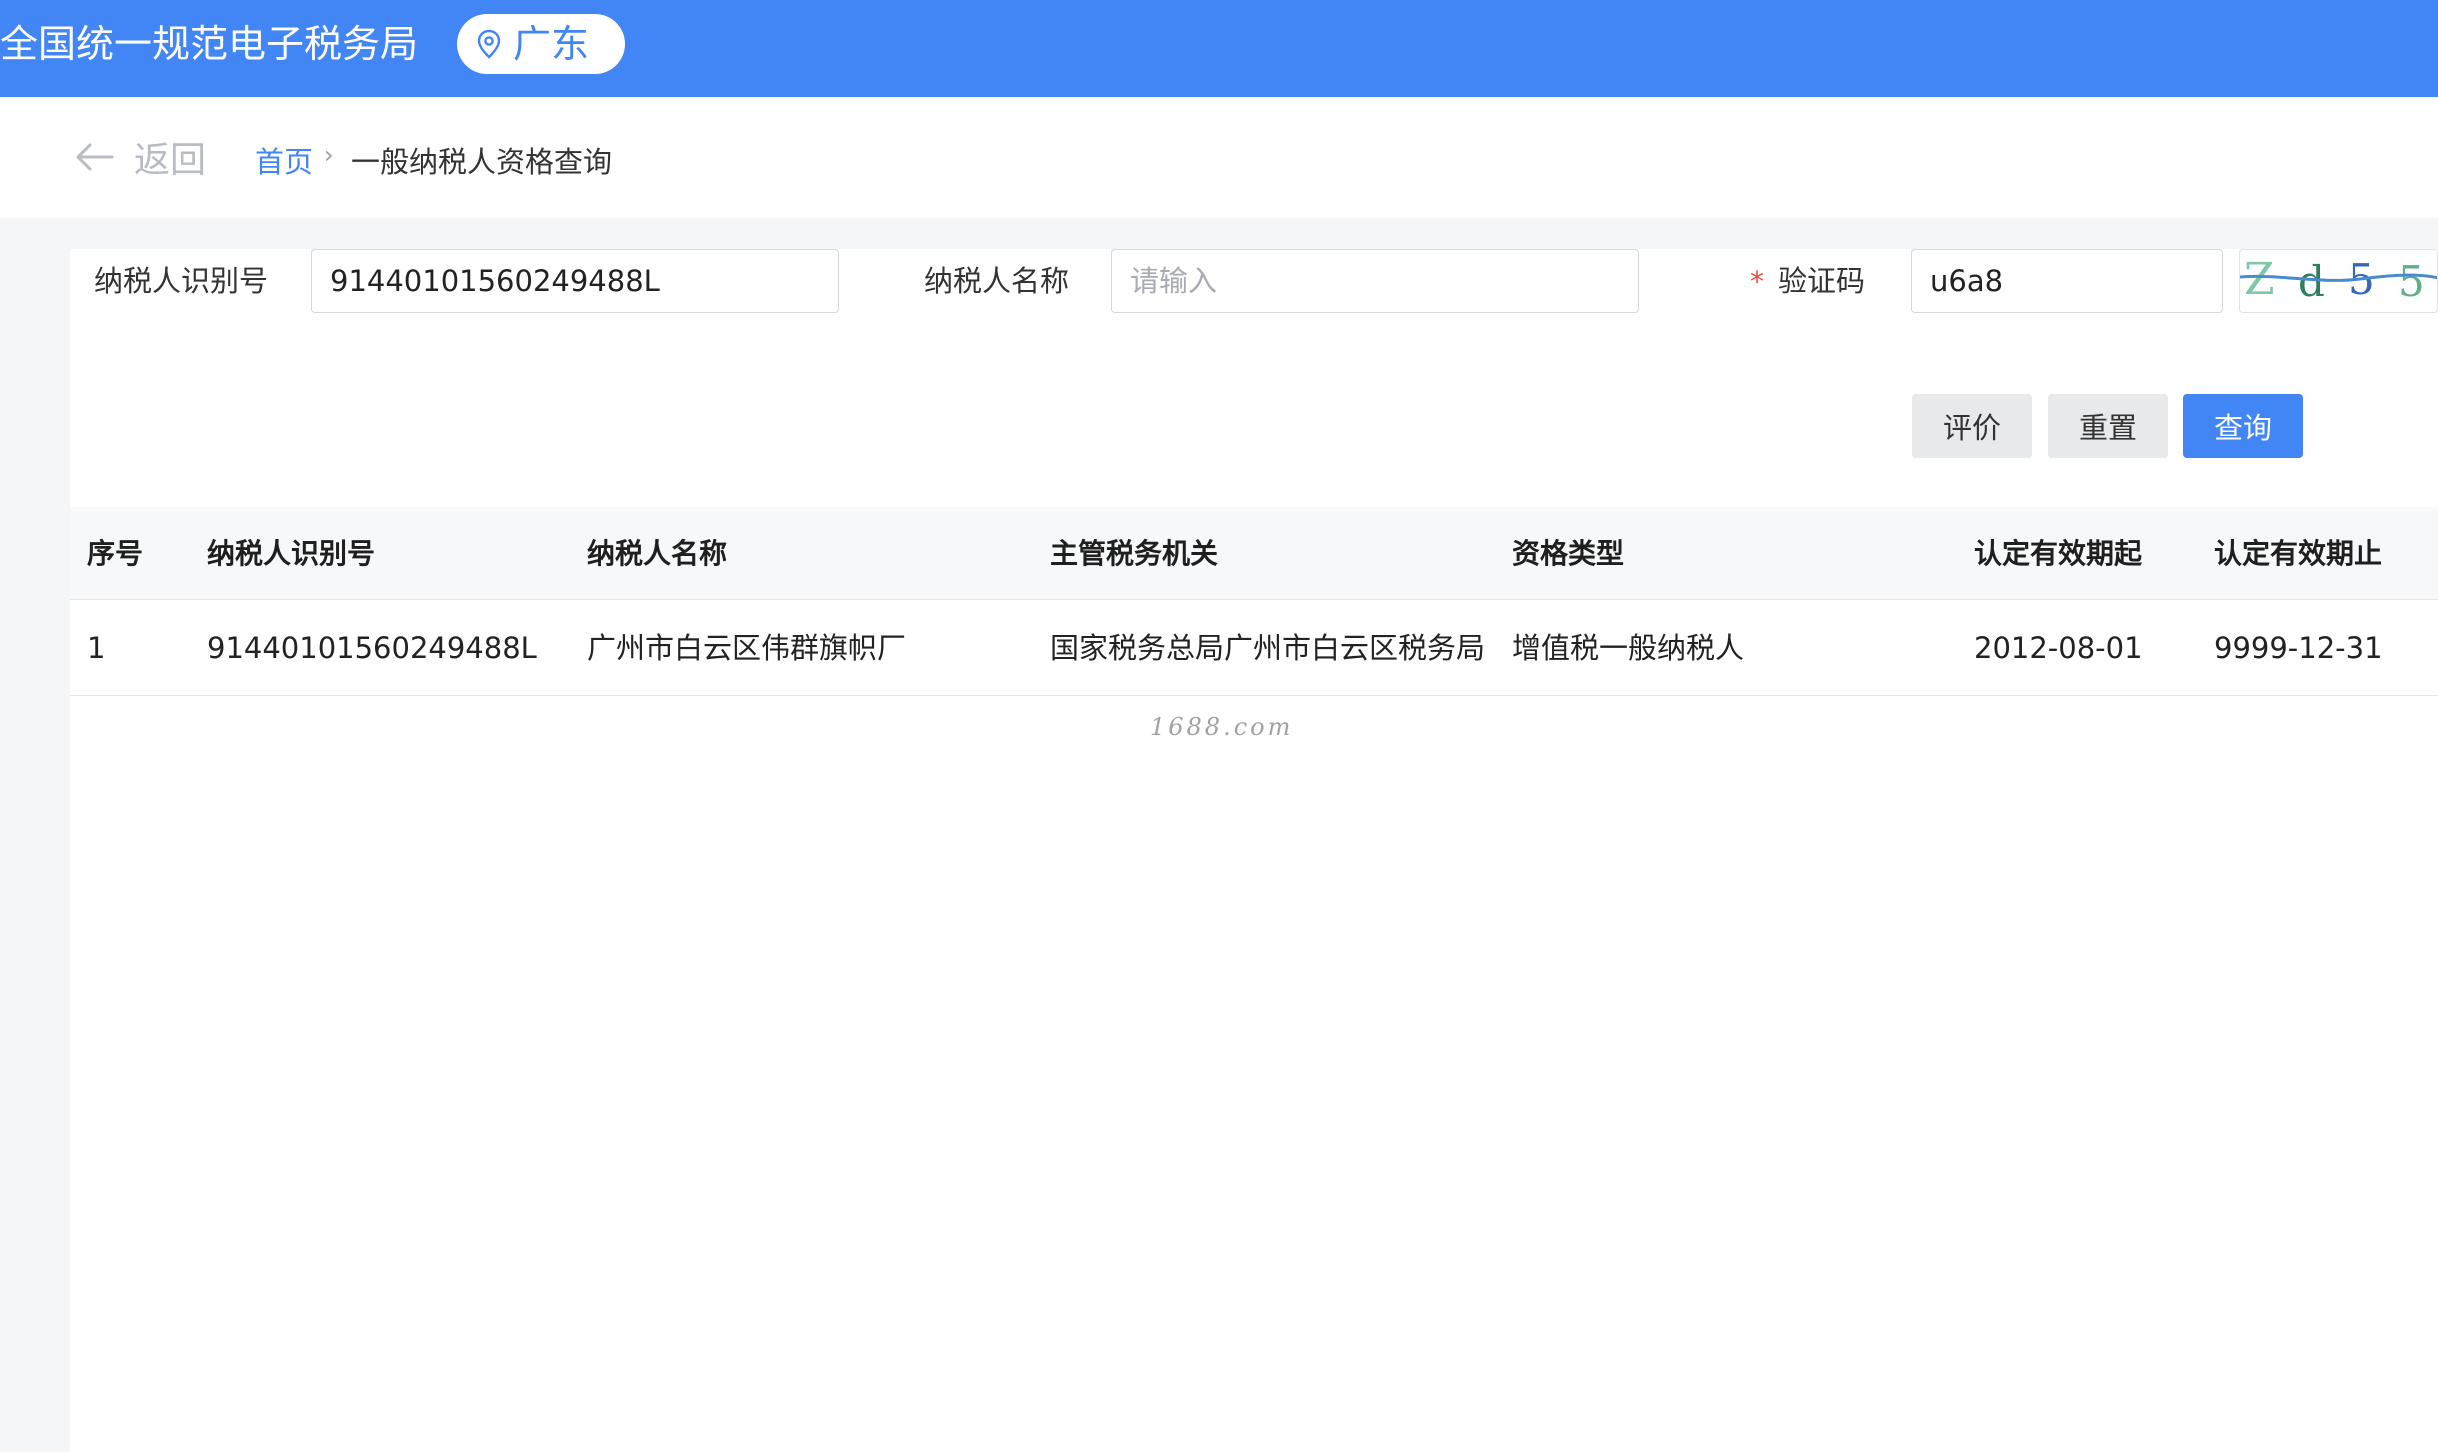  I want to click on region-label: 广东, so click(551, 44).